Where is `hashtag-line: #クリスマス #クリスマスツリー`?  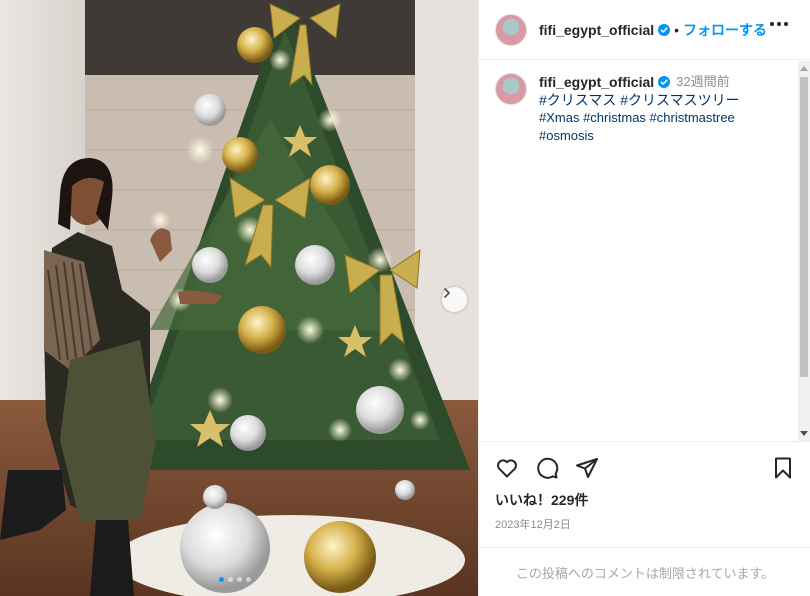
hashtag-line: #クリスマス #クリスマスツリー is located at coordinates (639, 100).